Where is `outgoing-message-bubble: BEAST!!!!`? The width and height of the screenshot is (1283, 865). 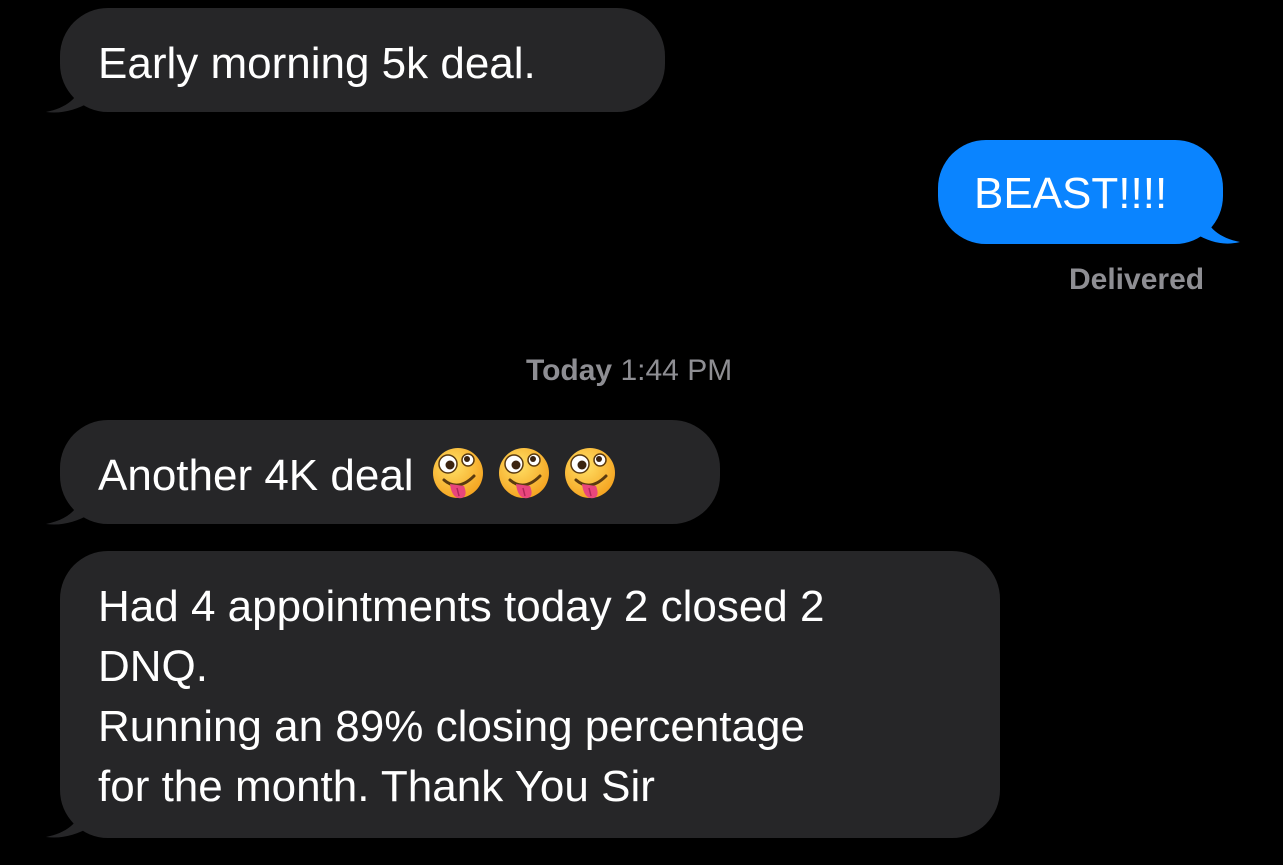 outgoing-message-bubble: BEAST!!!! is located at coordinates (1080, 192).